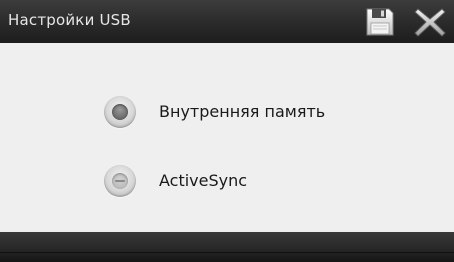 The width and height of the screenshot is (454, 262). What do you see at coordinates (69, 20) in the screenshot?
I see `window-title: Настройки USB` at bounding box center [69, 20].